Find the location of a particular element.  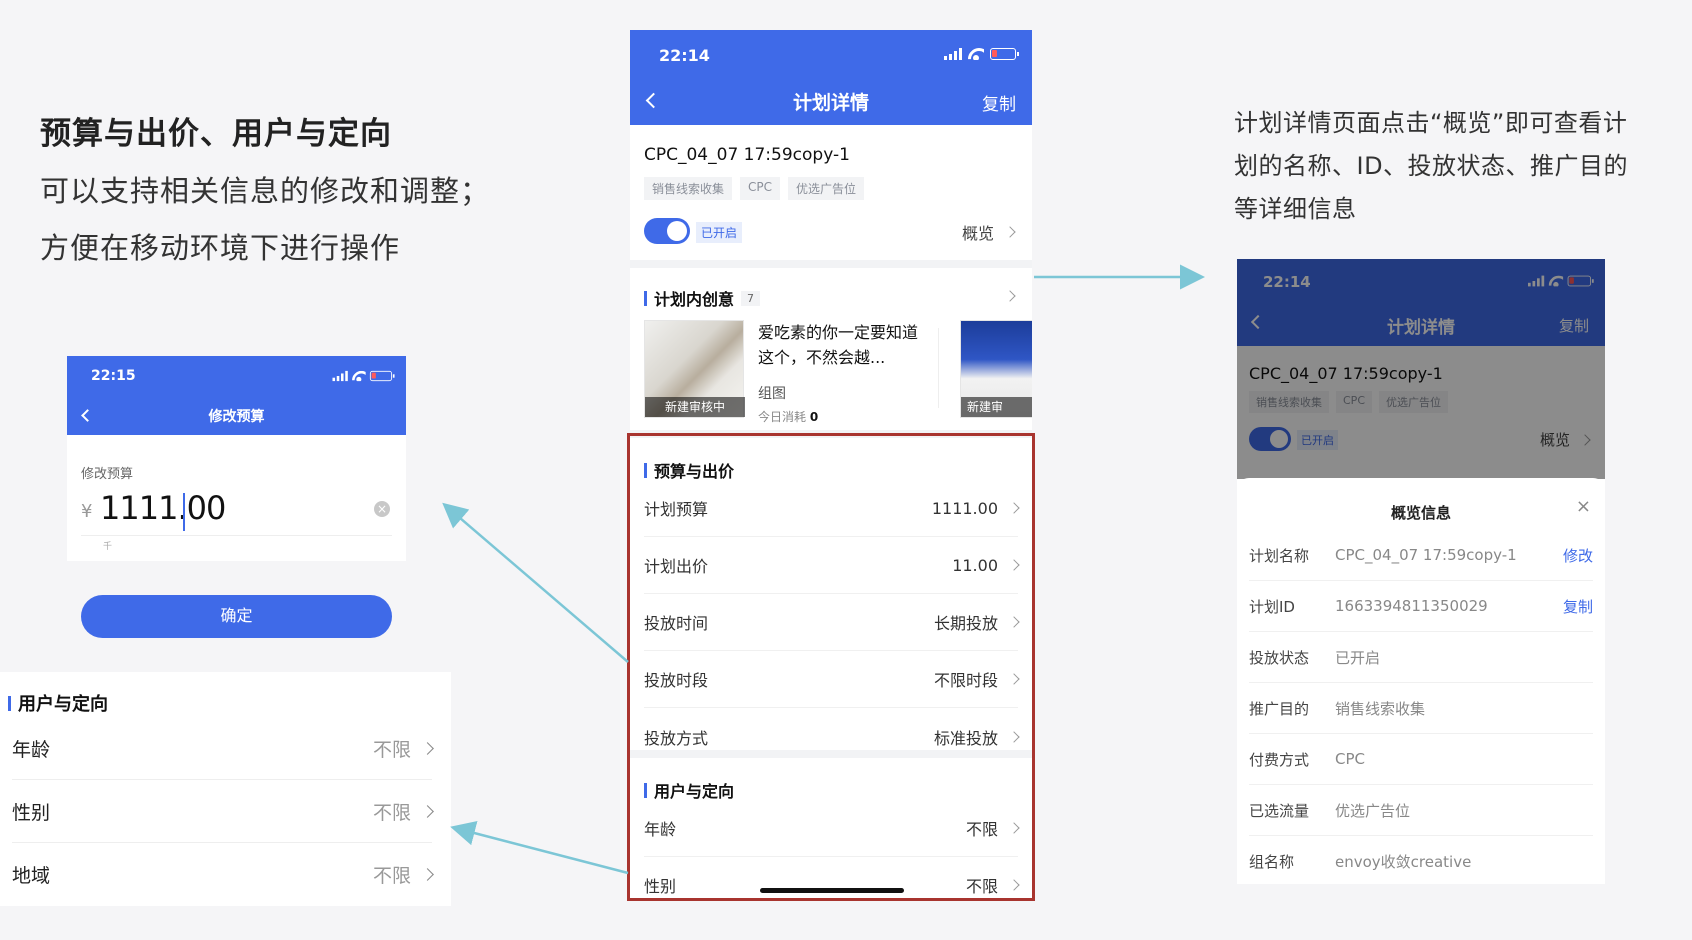

status-badge: 已开启 is located at coordinates (719, 232).